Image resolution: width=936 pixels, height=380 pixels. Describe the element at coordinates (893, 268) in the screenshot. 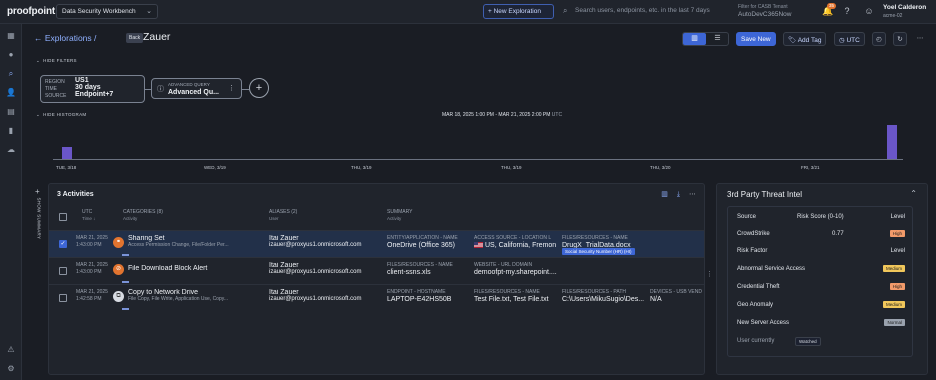

I see `level-badge: Medium` at that location.